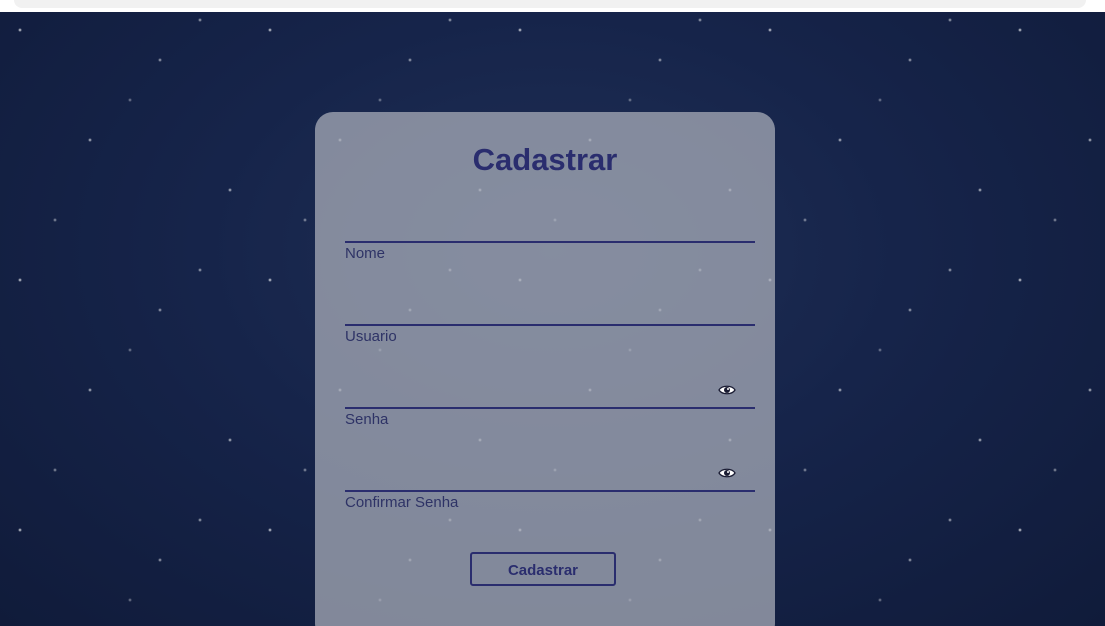 The width and height of the screenshot is (1105, 626). What do you see at coordinates (527, 482) in the screenshot?
I see `confirm-password-input` at bounding box center [527, 482].